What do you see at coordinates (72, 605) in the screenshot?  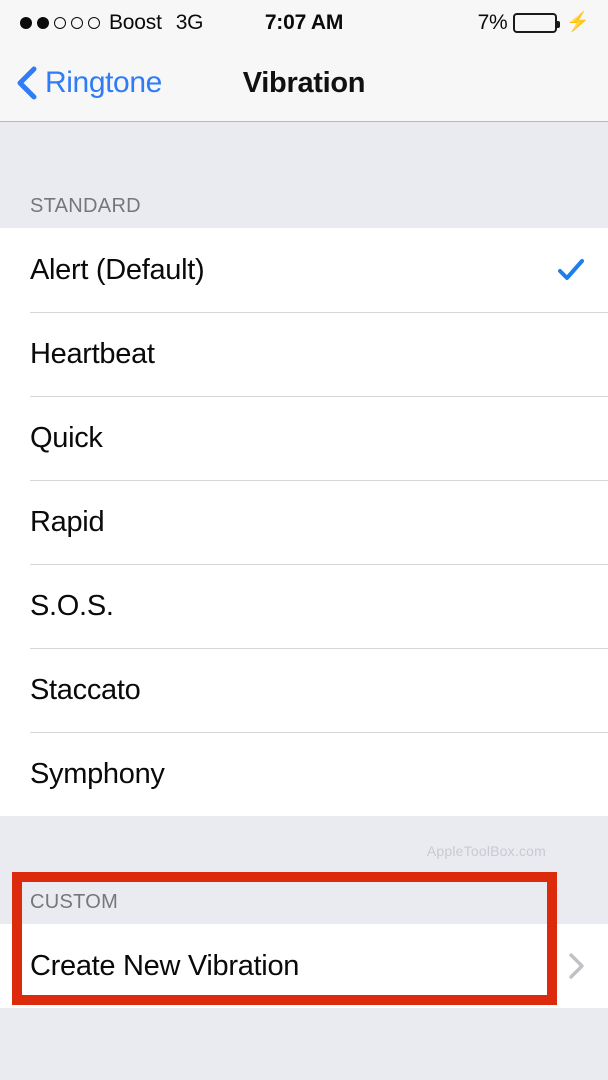 I see `list-item-label: S.O.S.` at bounding box center [72, 605].